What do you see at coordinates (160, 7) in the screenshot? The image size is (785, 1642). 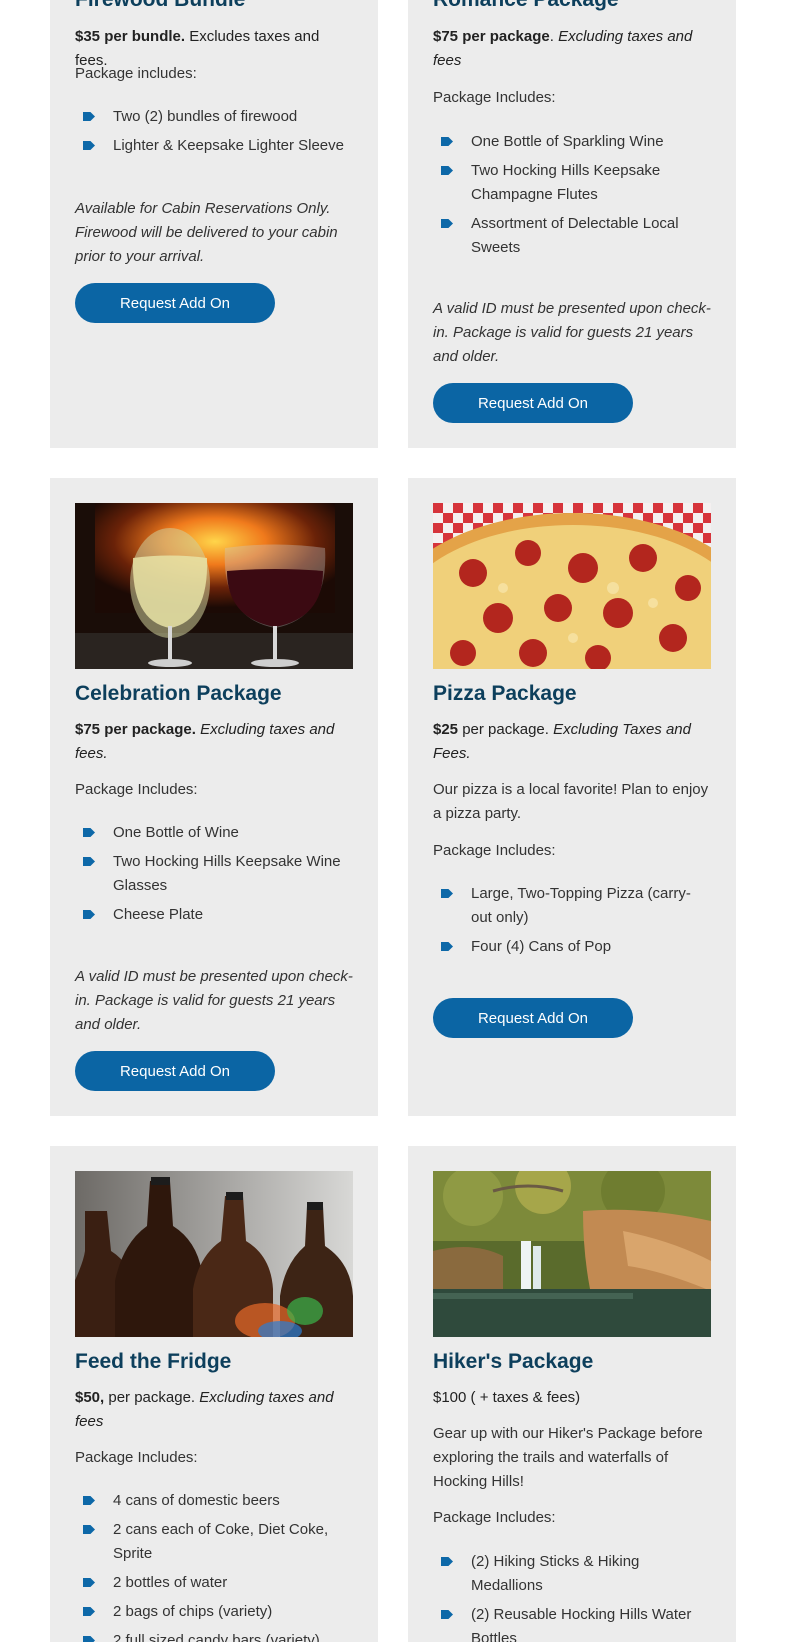 I see `card-title: Firewood Bundle` at bounding box center [160, 7].